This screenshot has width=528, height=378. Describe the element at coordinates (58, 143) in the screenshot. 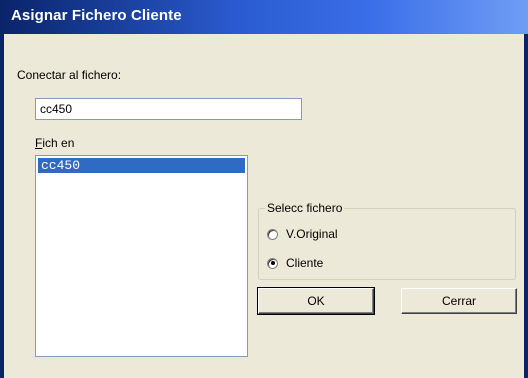

I see `file-list-label-rest: ich en` at that location.